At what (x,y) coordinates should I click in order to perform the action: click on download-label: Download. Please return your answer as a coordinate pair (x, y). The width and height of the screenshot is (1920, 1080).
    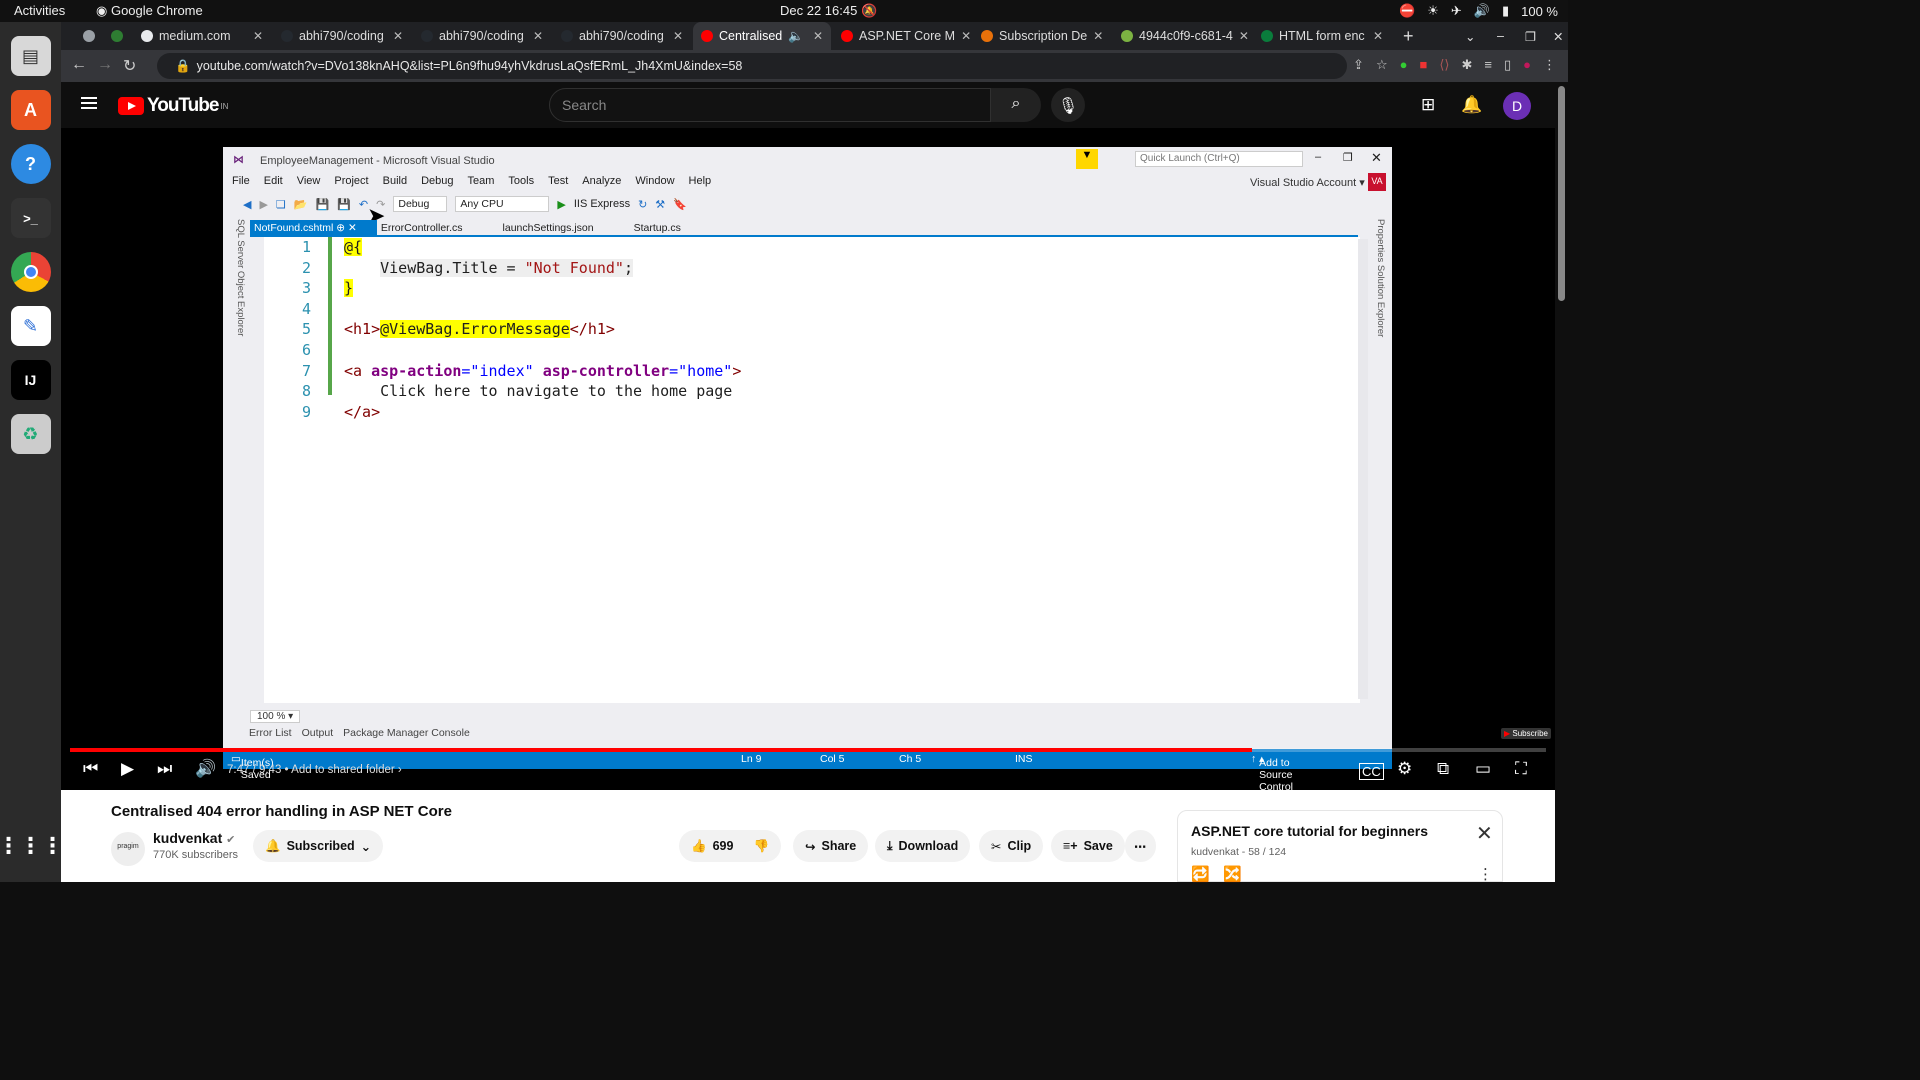
    Looking at the image, I should click on (928, 846).